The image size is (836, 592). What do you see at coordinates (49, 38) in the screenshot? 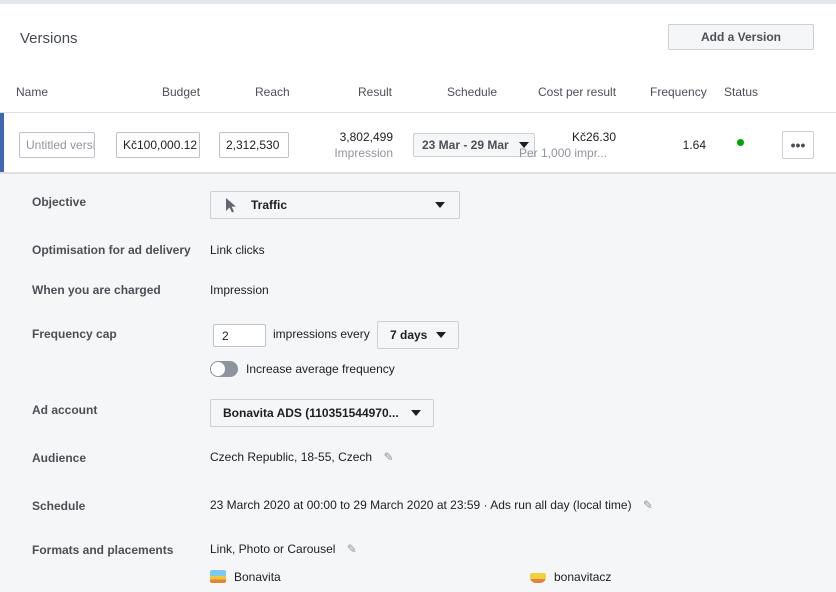
I see `section-title: Versions` at bounding box center [49, 38].